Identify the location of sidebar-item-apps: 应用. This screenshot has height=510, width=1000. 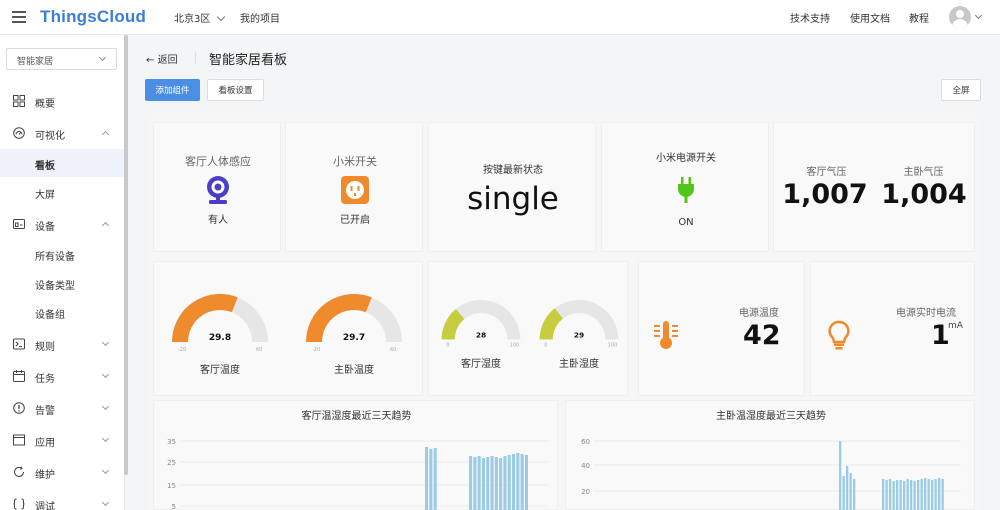
(62, 440).